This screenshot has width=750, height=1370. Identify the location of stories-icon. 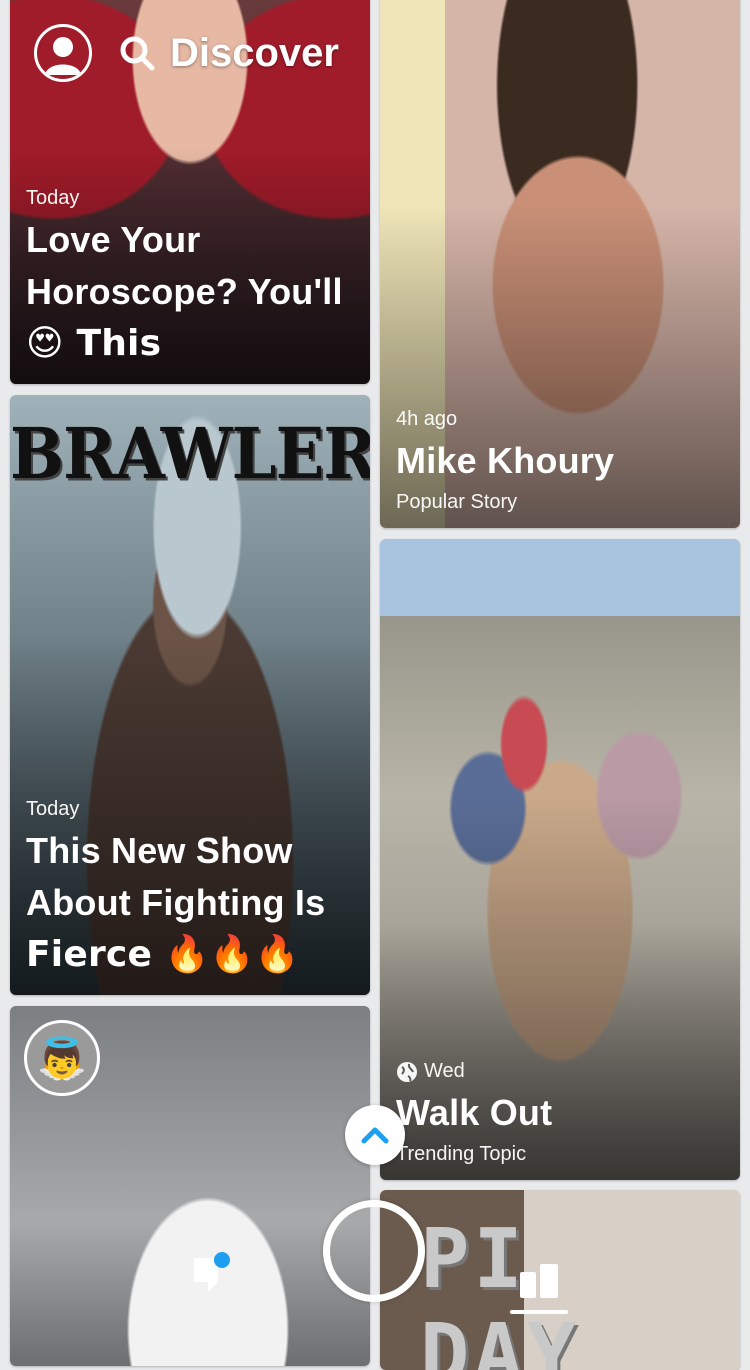
(539, 1281).